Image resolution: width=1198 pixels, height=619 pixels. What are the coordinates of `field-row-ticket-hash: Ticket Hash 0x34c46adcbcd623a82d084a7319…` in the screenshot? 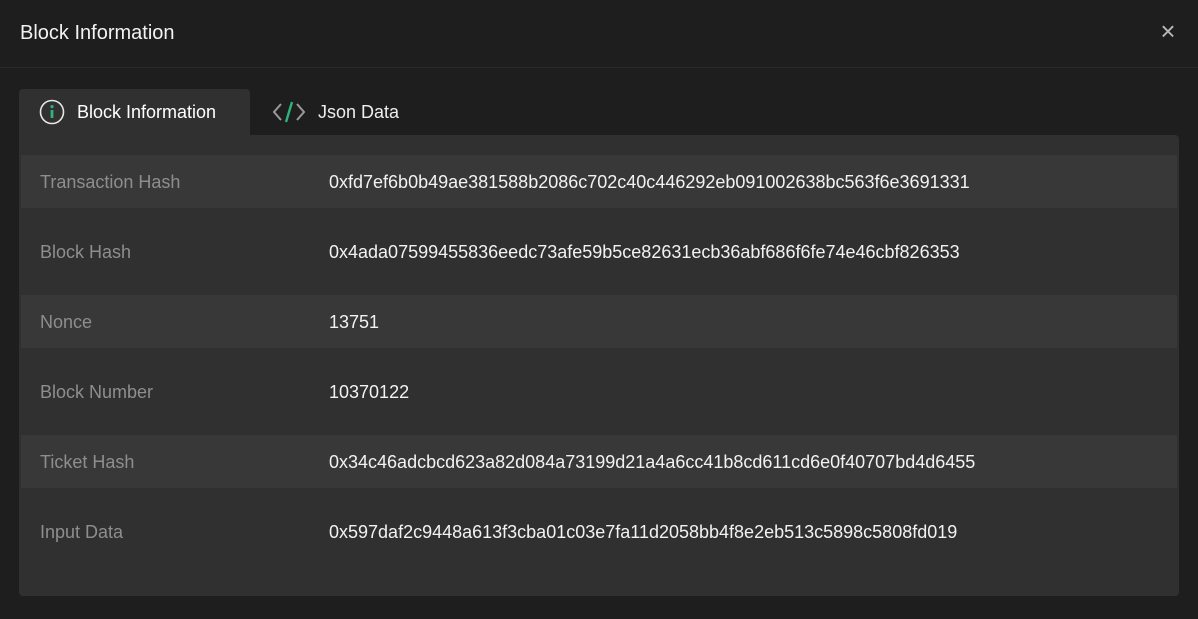 It's located at (599, 470).